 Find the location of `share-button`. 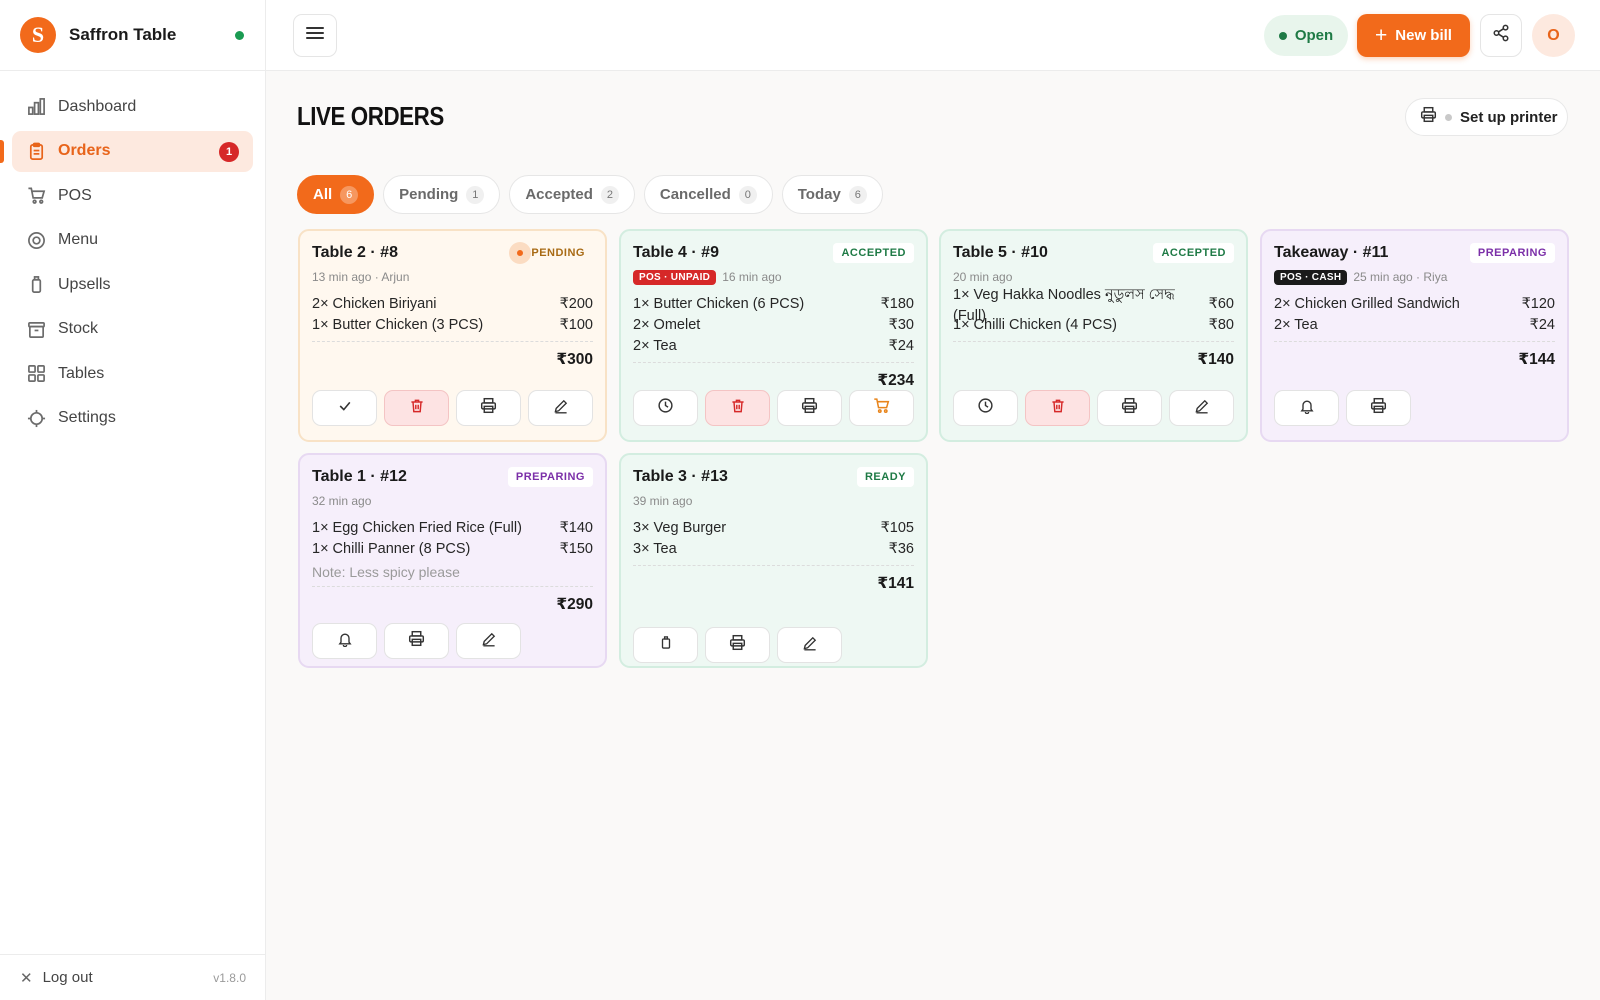

share-button is located at coordinates (1501, 35).